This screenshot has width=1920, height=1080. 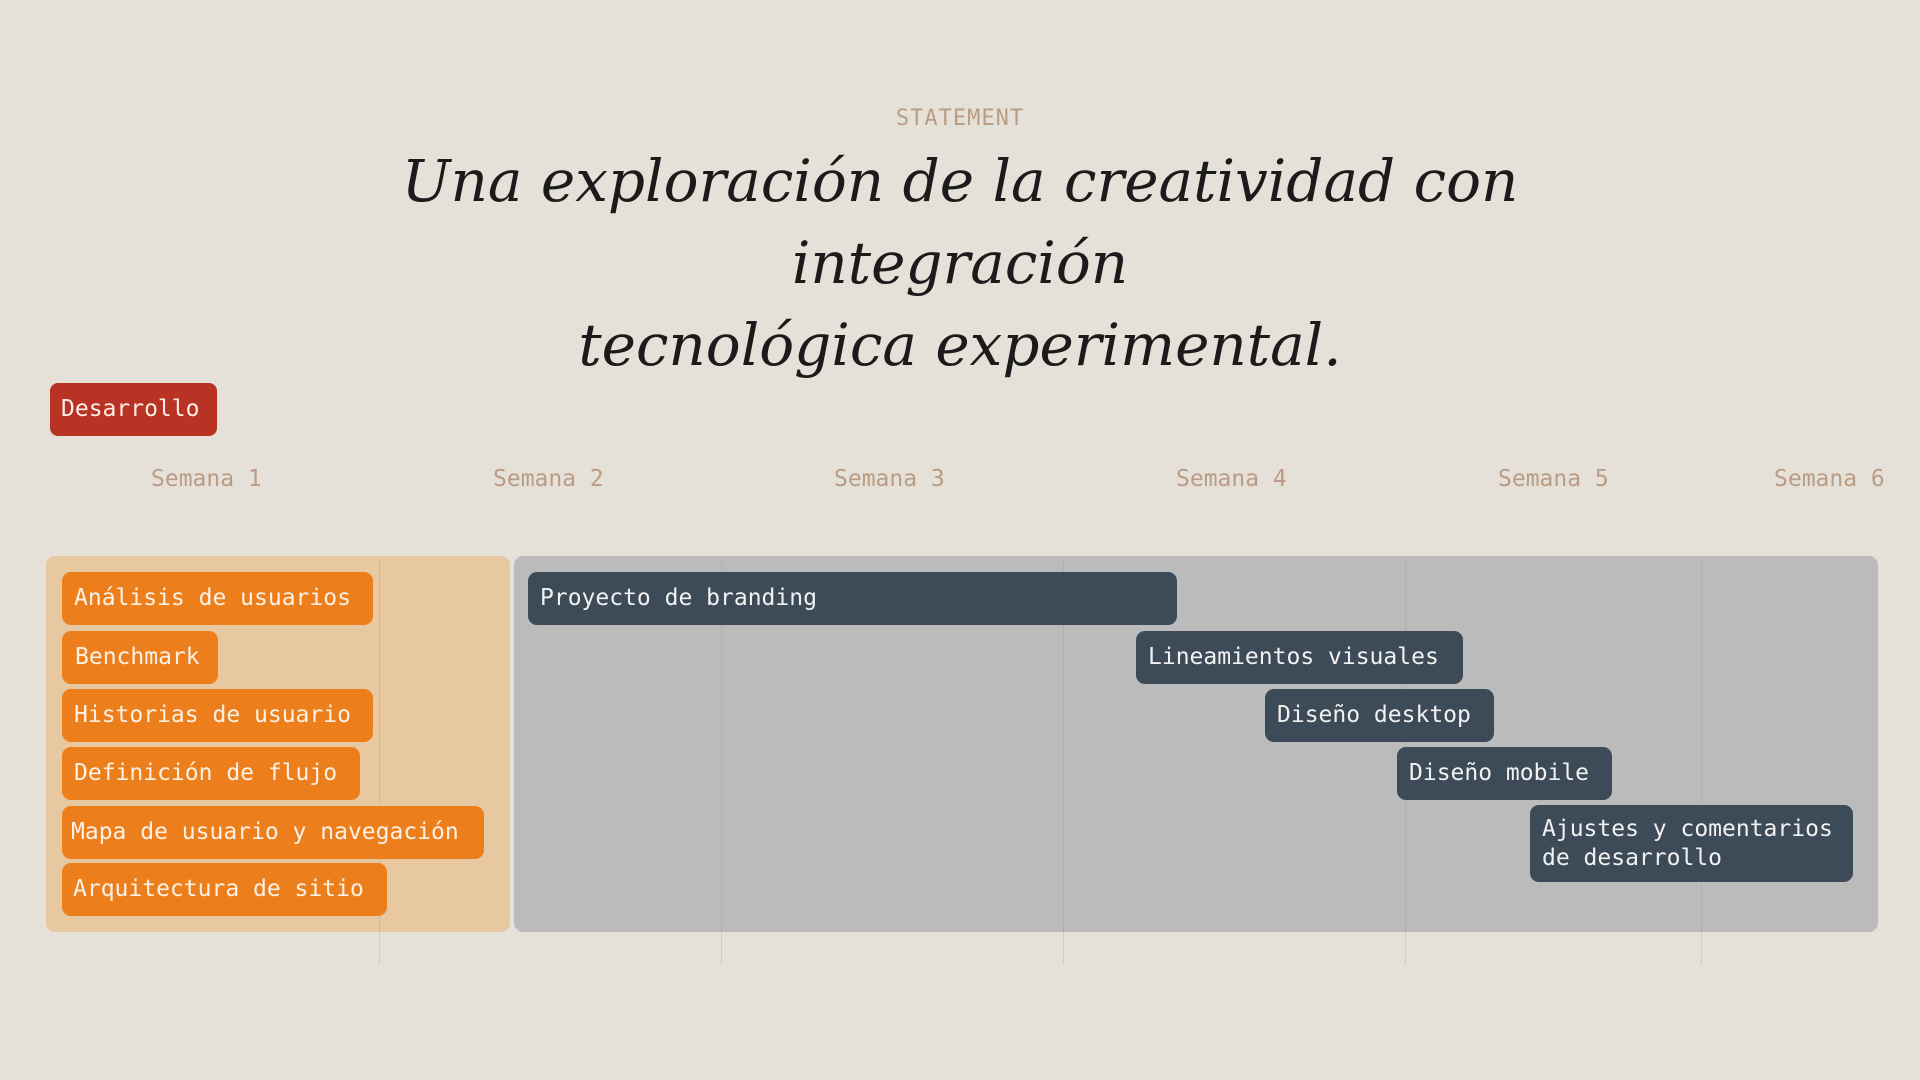 I want to click on task-arquitectura-sitio: Arquitectura de sitio, so click(x=224, y=889).